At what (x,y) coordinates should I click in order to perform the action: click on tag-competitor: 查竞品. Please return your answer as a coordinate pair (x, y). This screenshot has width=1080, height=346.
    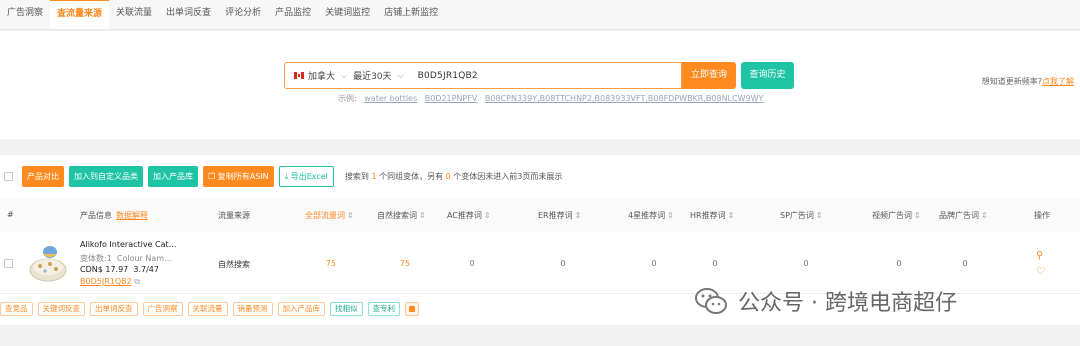
    Looking at the image, I should click on (16, 309).